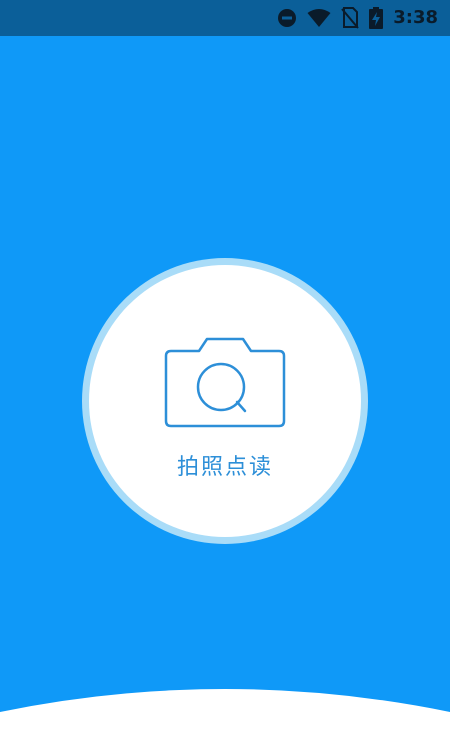 This screenshot has height=749, width=450. What do you see at coordinates (319, 18) in the screenshot?
I see `wifi-icon` at bounding box center [319, 18].